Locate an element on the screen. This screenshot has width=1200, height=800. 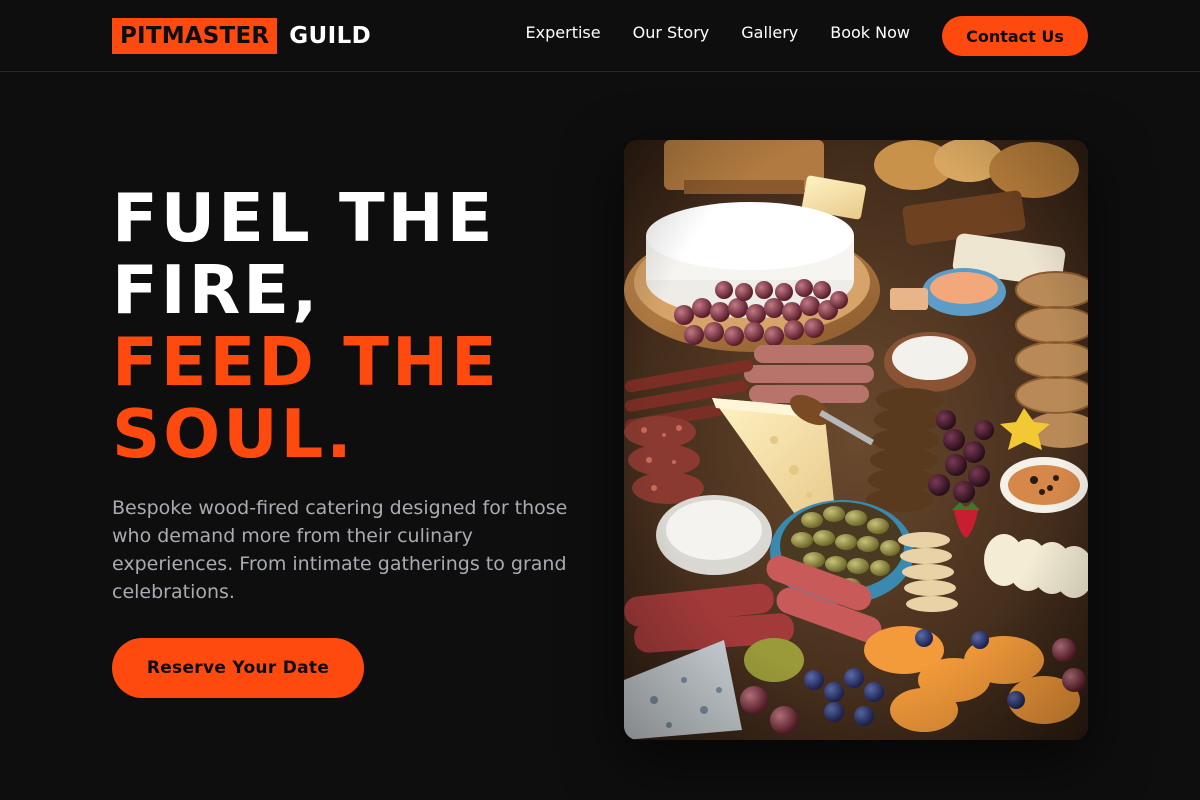
nav-link-expertise: Expertise is located at coordinates (563, 33).